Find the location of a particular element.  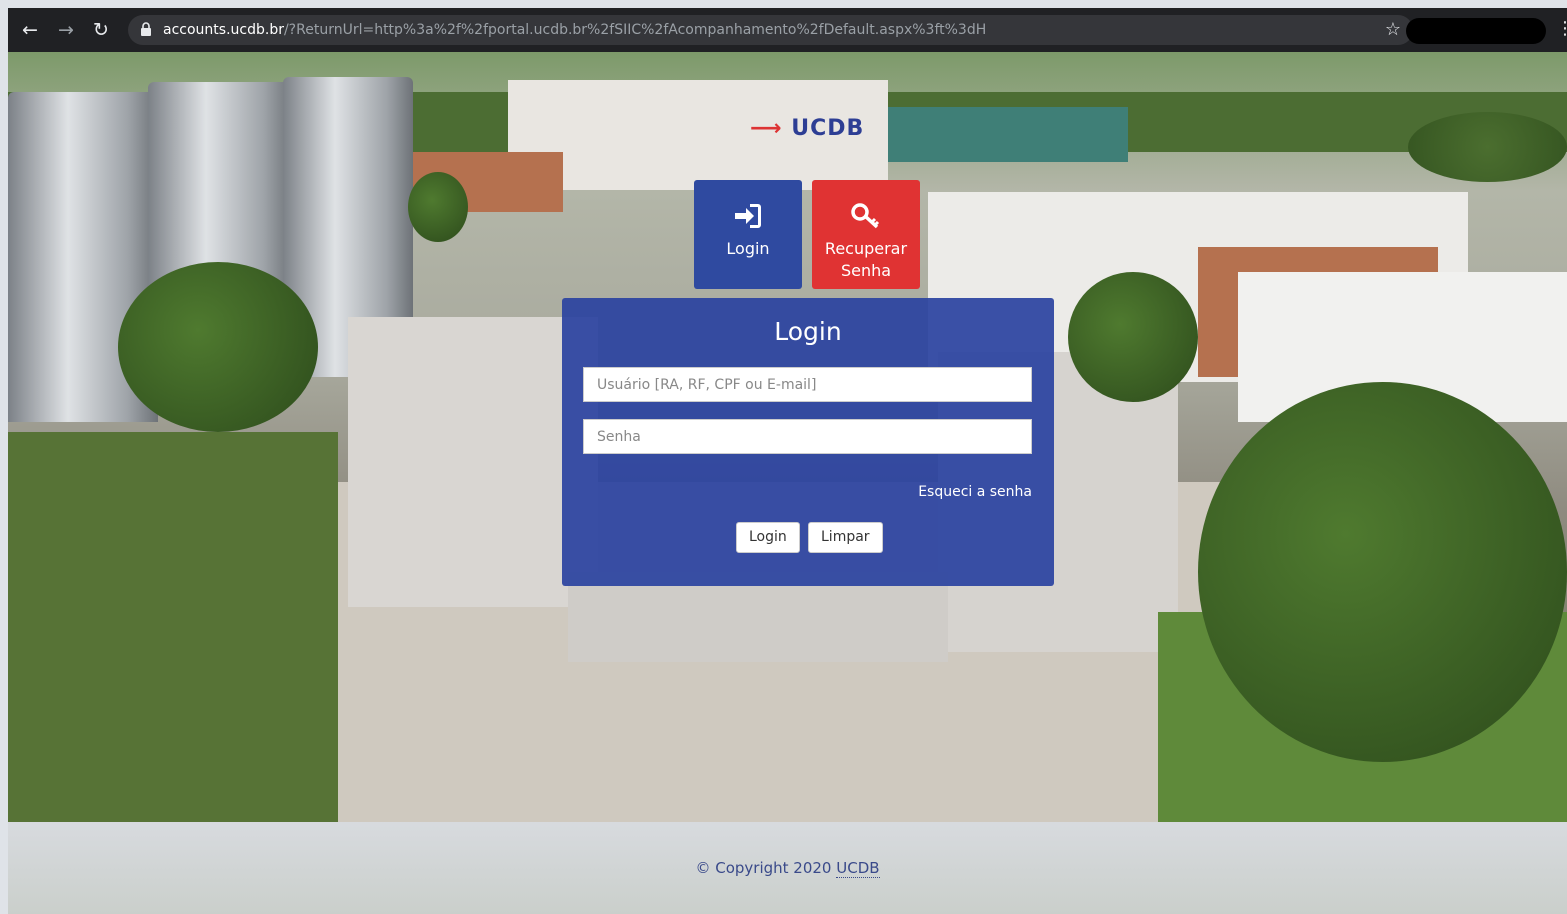

login-tile-label: Login is located at coordinates (748, 248).